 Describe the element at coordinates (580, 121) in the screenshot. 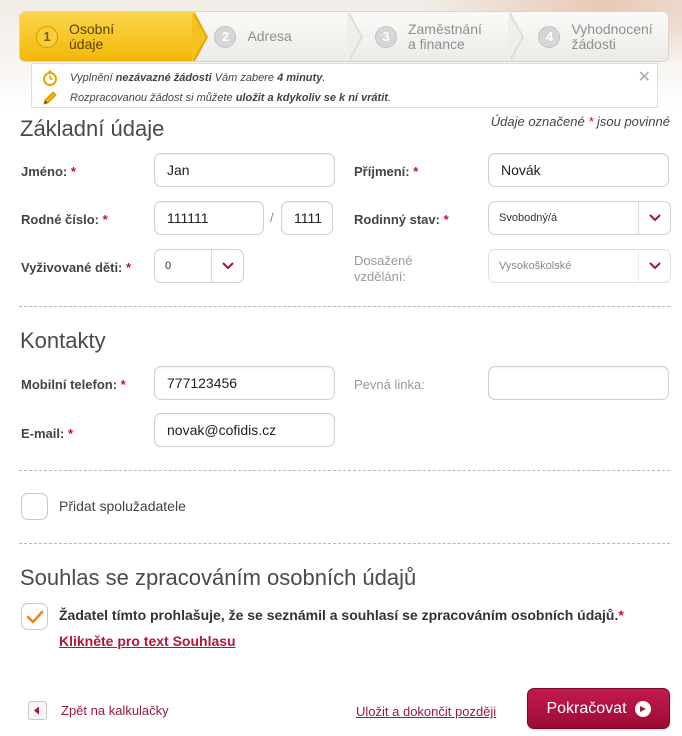

I see `required-note: Údaje označené * jsou povinné` at that location.